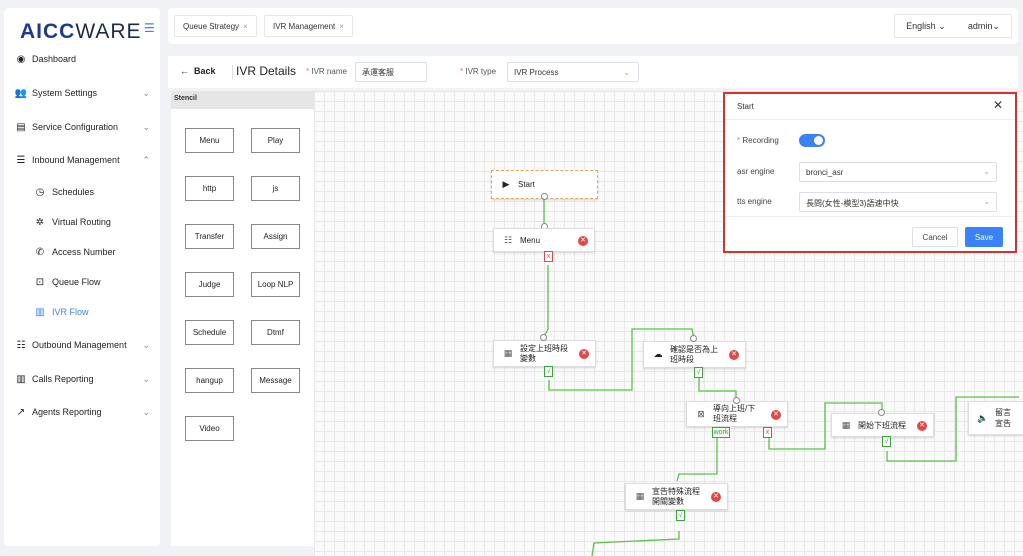 This screenshot has height=556, width=1023. What do you see at coordinates (209, 332) in the screenshot?
I see `stencil-schedule: Schedule` at bounding box center [209, 332].